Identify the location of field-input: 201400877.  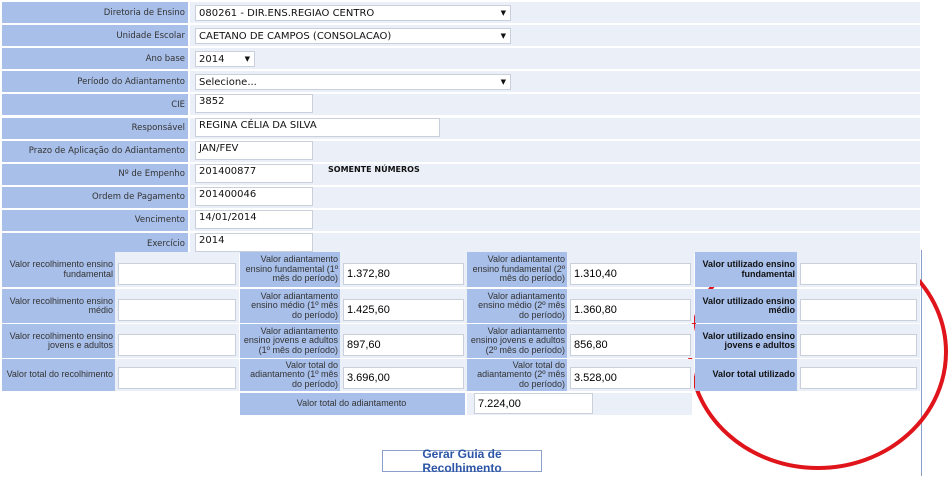
(254, 173).